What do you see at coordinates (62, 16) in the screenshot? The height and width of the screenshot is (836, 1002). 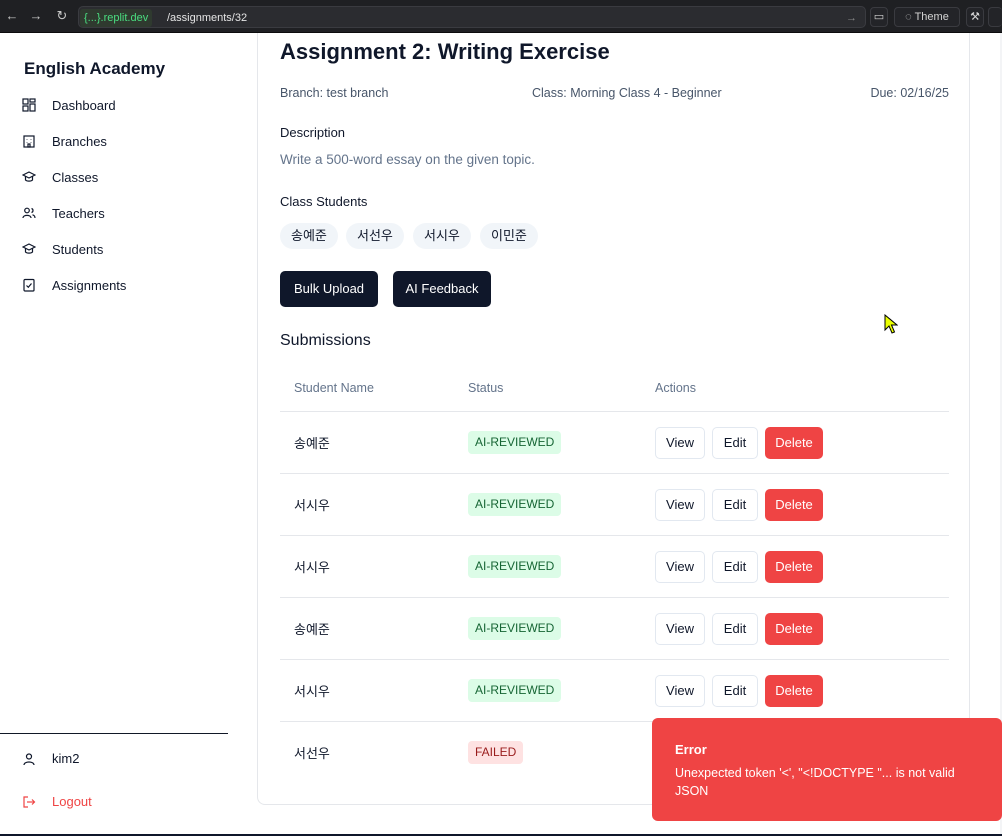 I see `reload-icon: ↻` at bounding box center [62, 16].